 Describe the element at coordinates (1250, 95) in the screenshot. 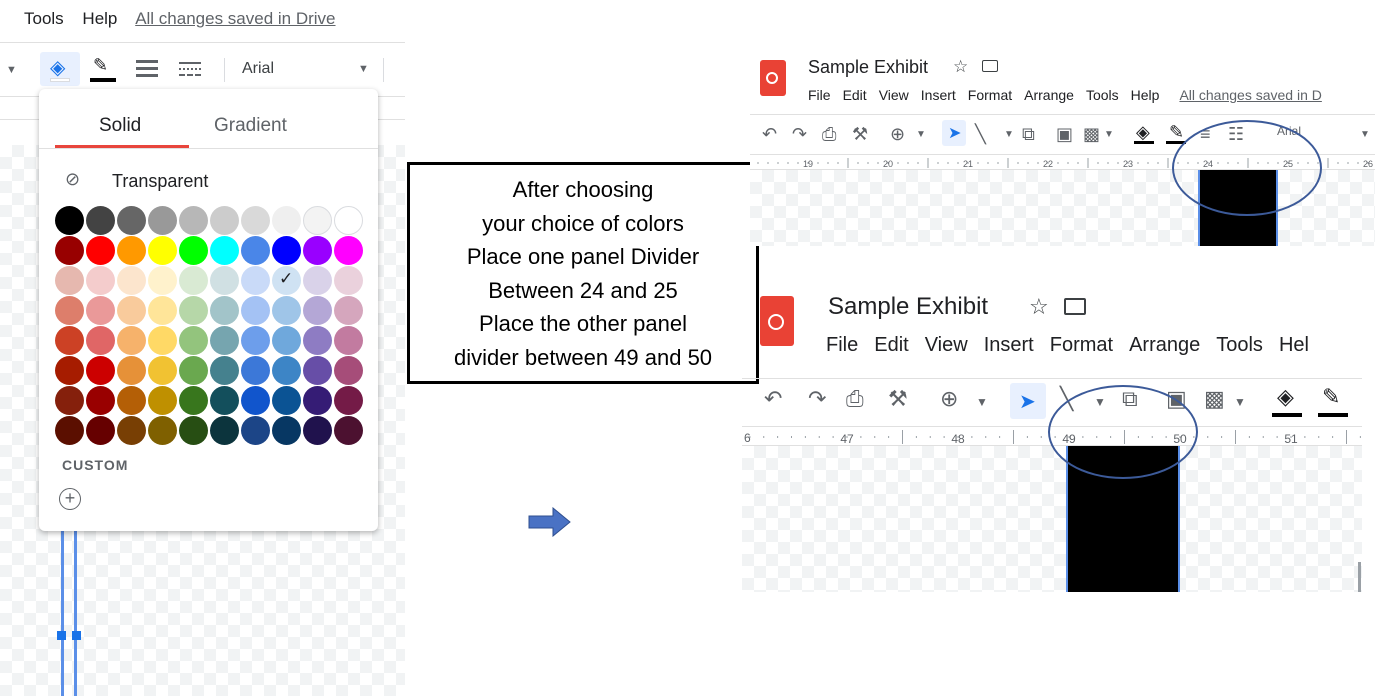

I see `saved-status-link: All changes saved in D` at that location.